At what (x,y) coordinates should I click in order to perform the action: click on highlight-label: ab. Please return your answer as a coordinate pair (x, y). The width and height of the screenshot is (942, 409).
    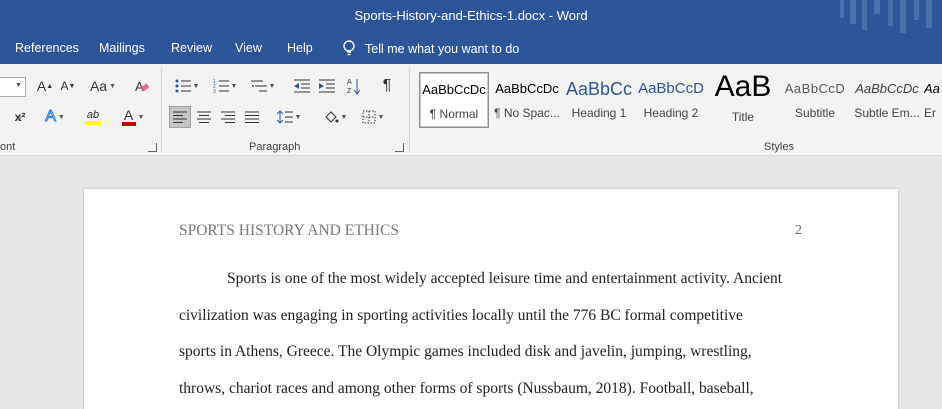
    Looking at the image, I should click on (93, 115).